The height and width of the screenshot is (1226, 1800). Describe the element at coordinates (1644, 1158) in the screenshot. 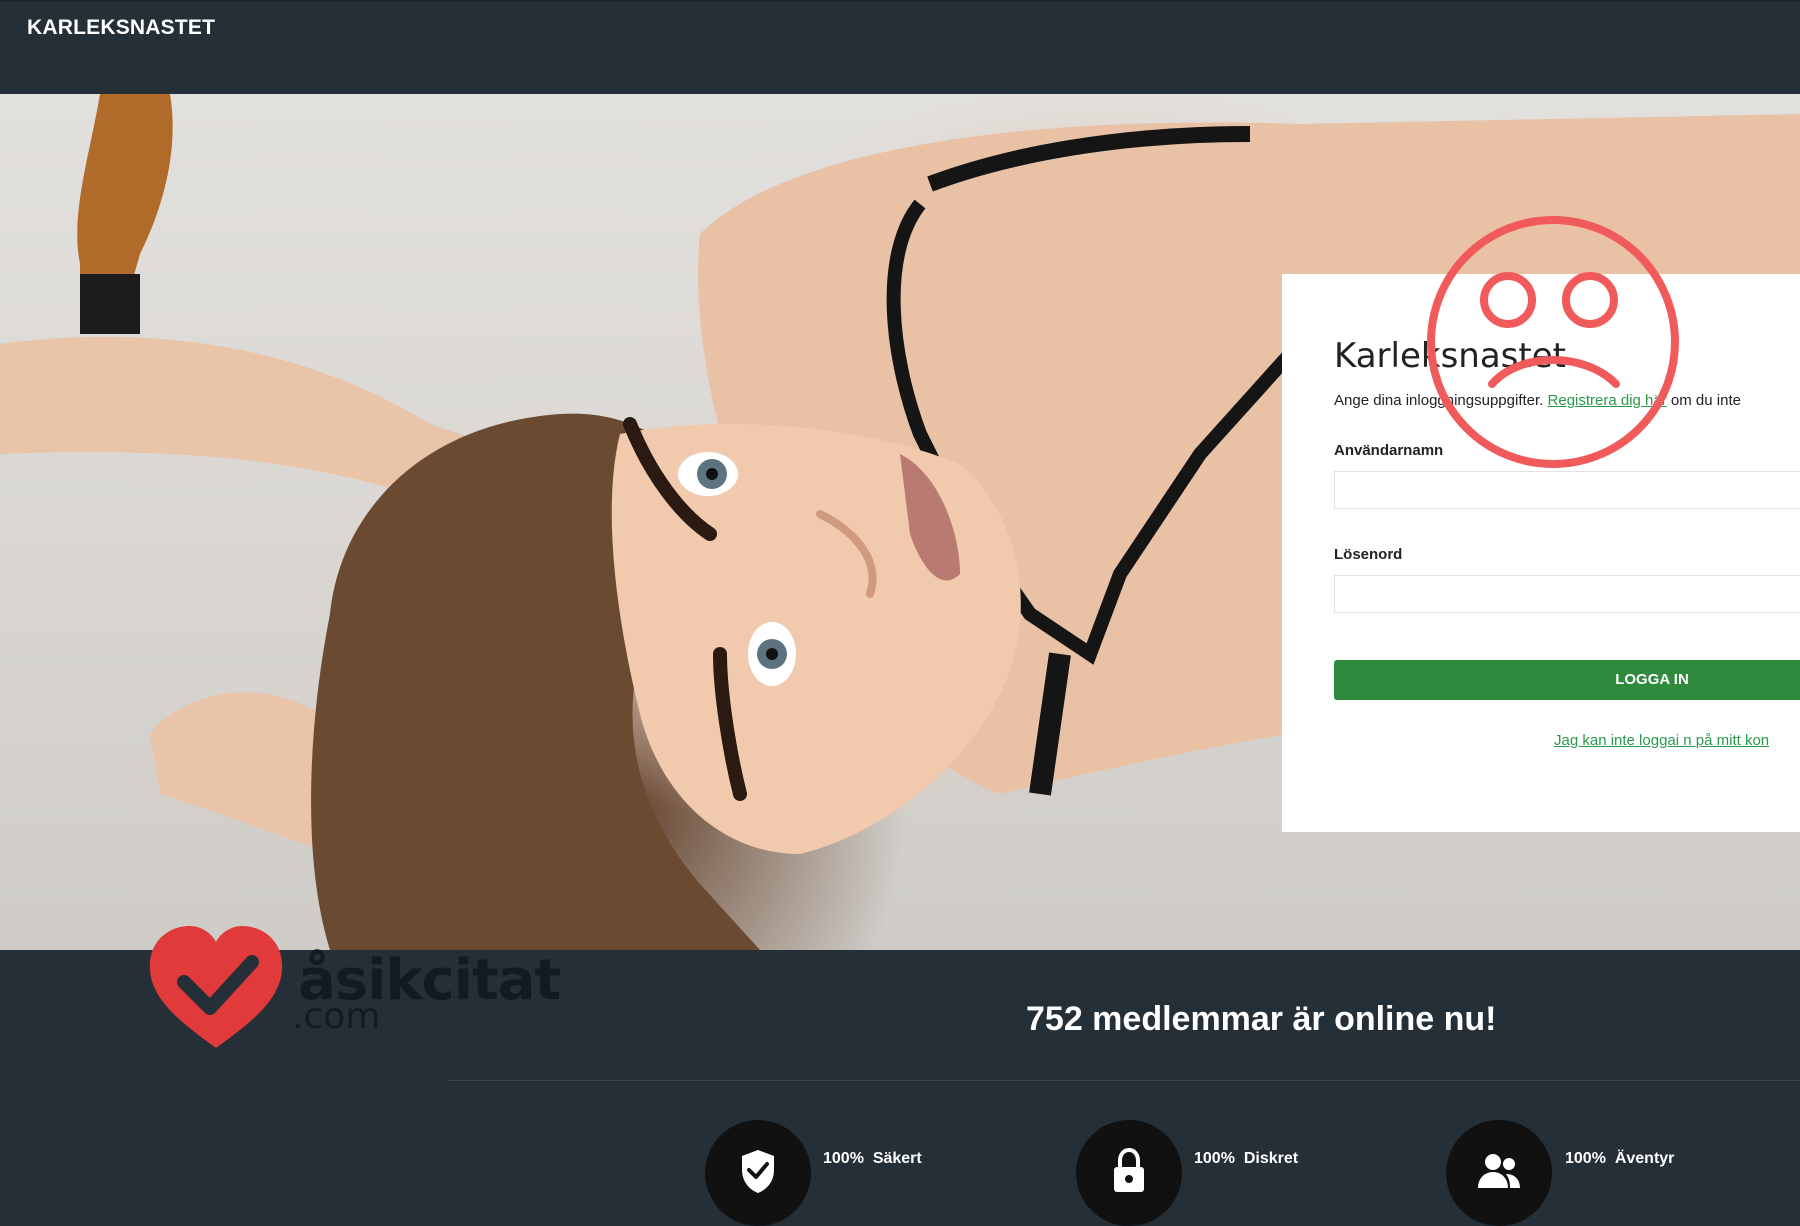

I see `feature-adventure-label: Äventyr` at that location.